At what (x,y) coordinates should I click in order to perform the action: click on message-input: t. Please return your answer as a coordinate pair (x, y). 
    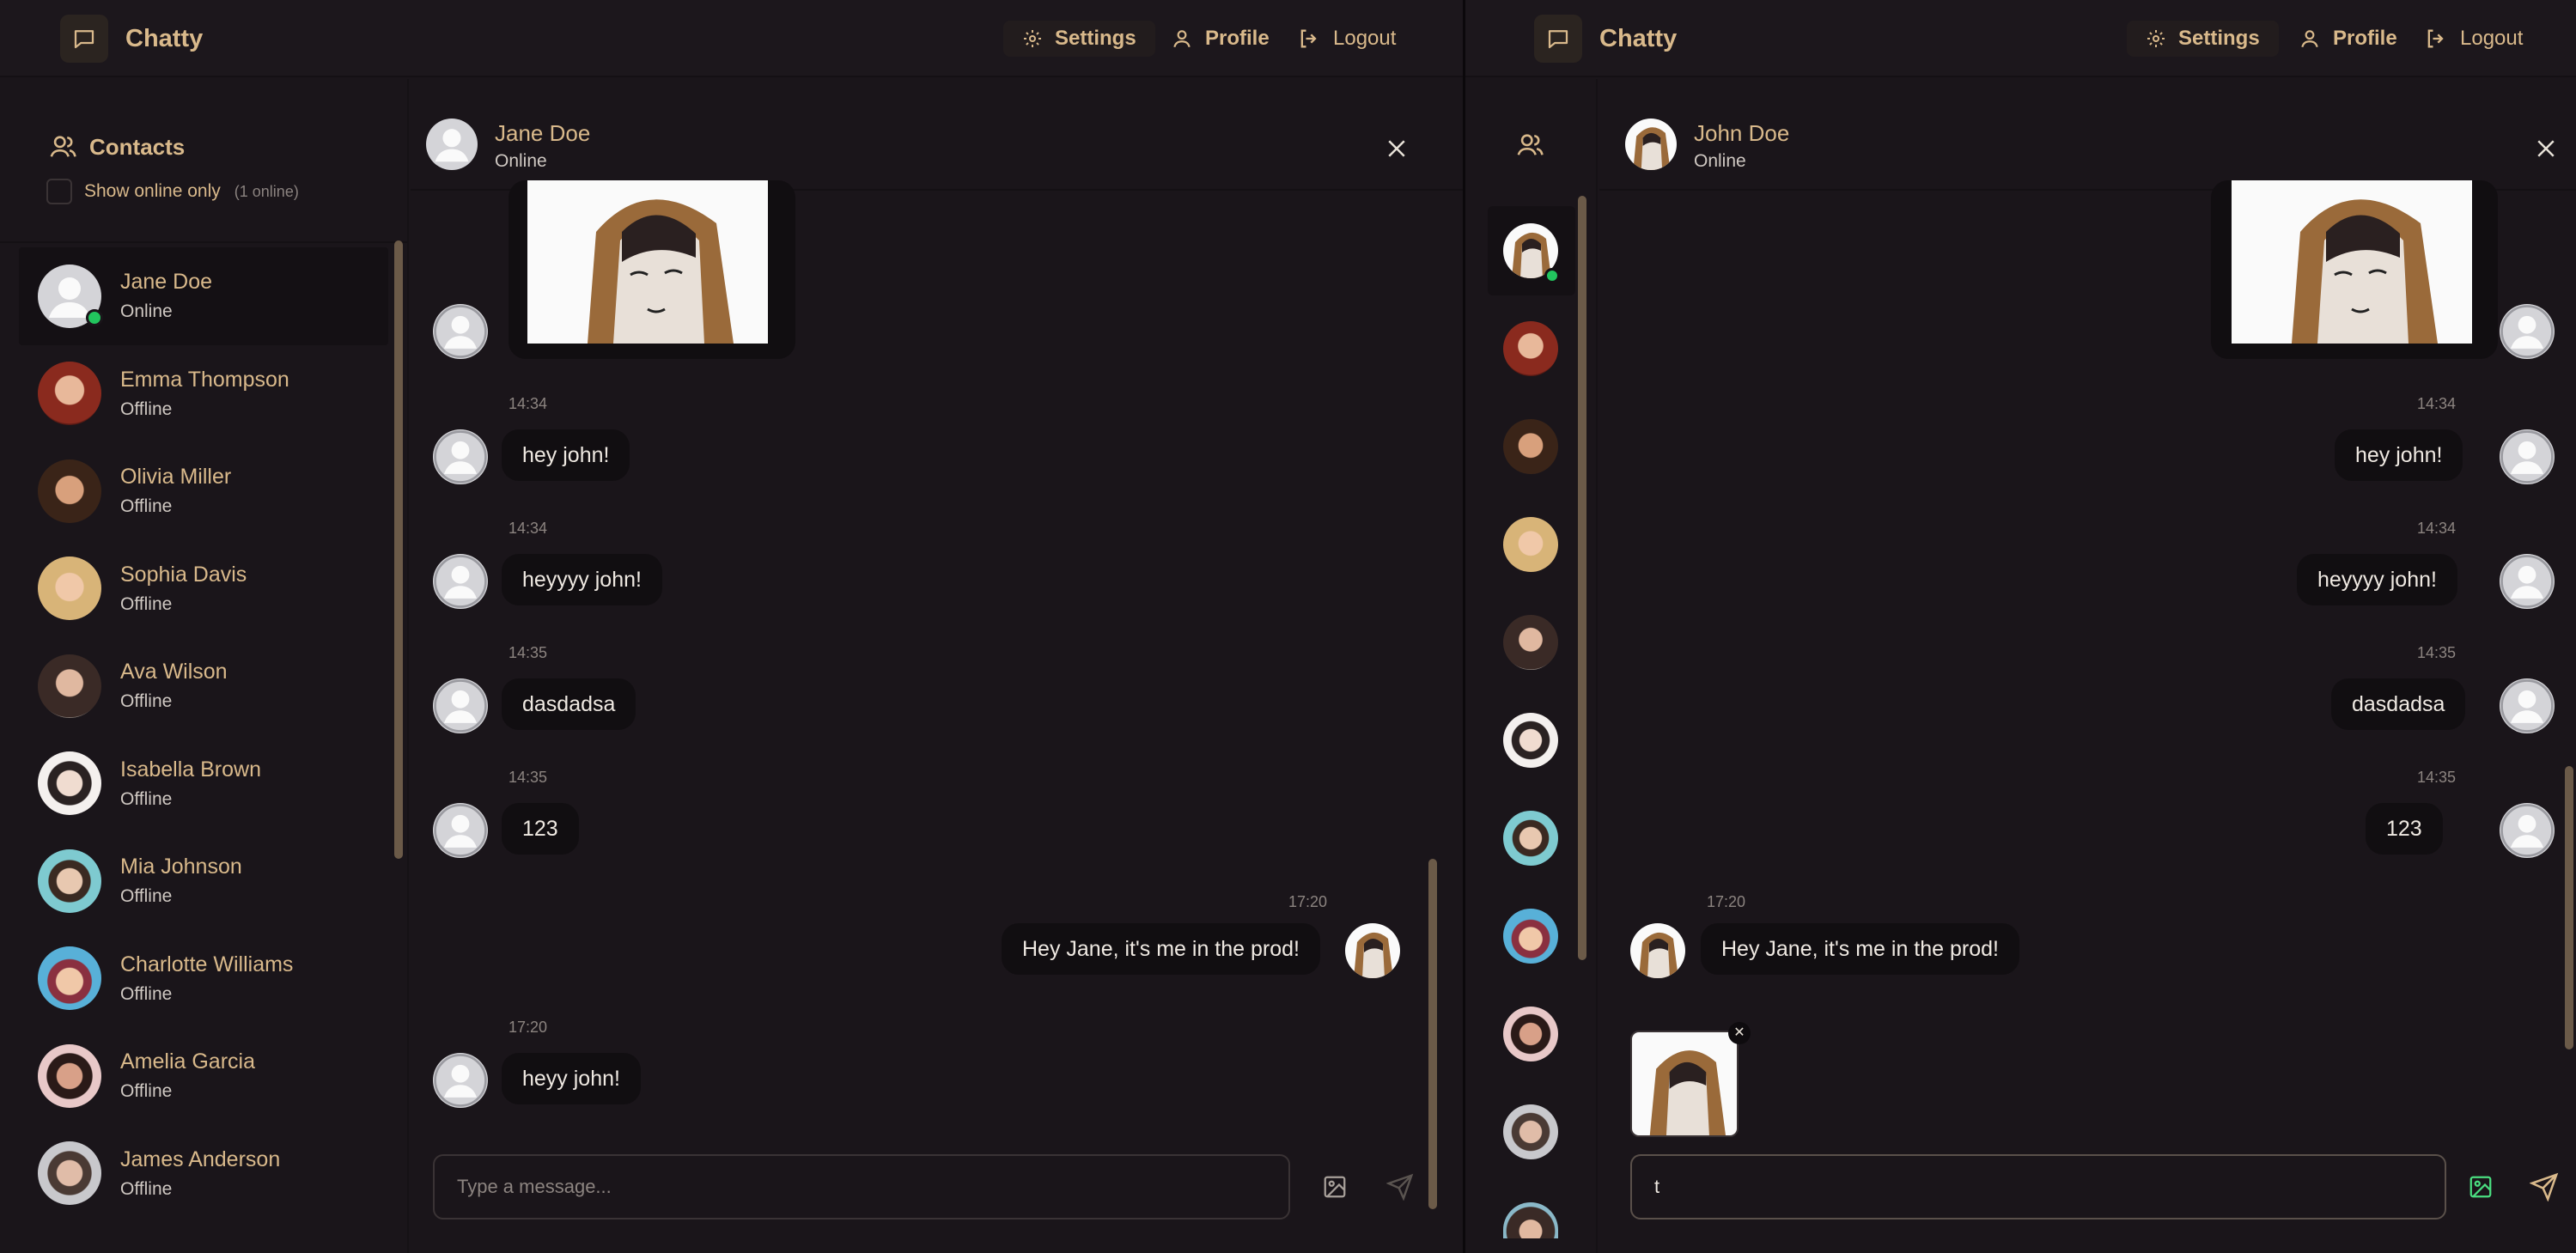
    Looking at the image, I should click on (2038, 1187).